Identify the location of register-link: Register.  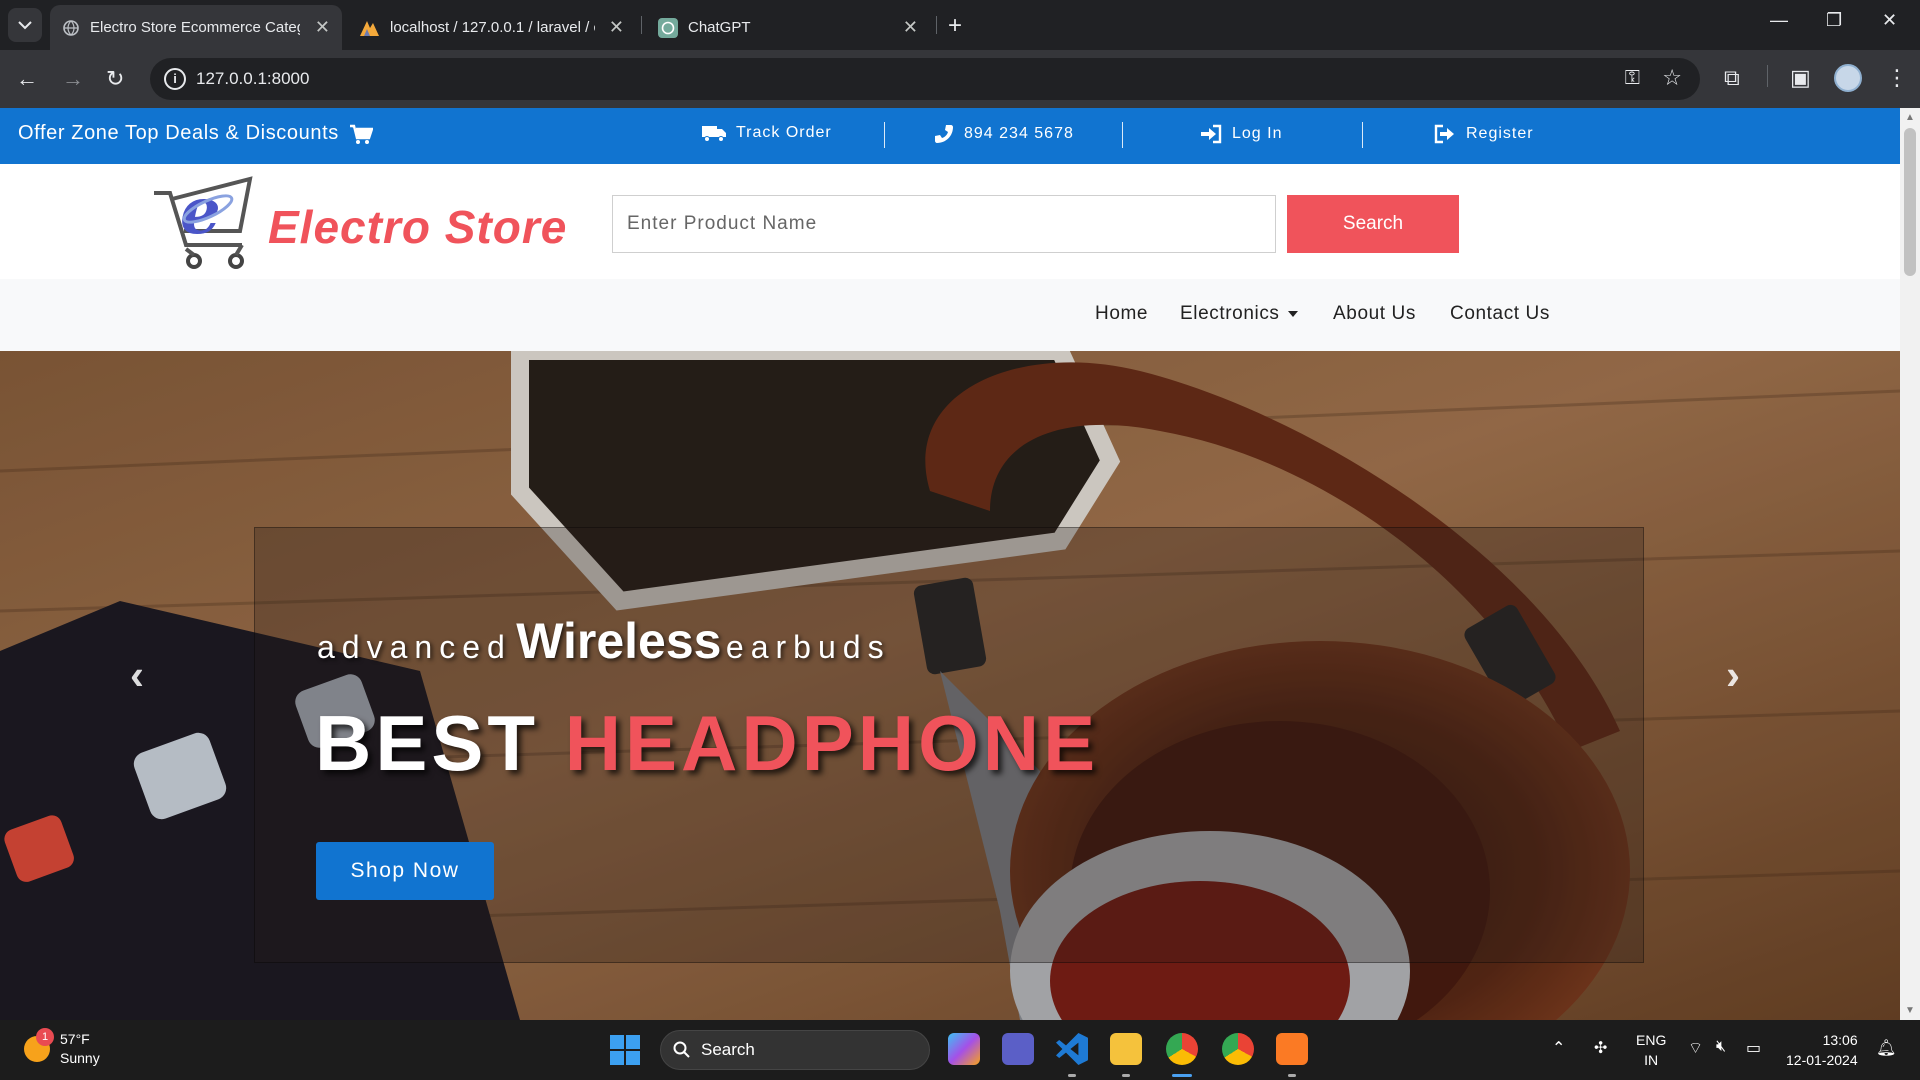
(1484, 134).